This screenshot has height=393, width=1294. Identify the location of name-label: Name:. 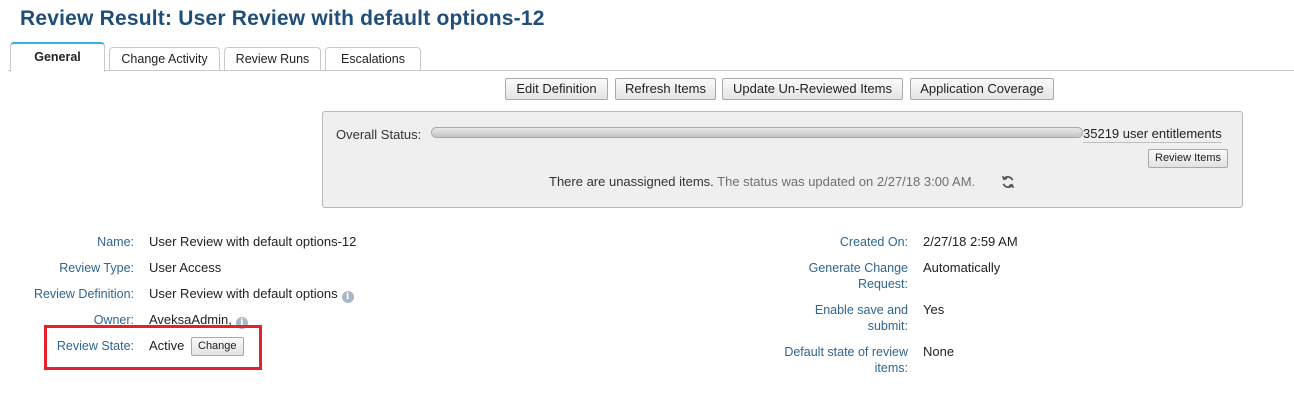
(115, 242).